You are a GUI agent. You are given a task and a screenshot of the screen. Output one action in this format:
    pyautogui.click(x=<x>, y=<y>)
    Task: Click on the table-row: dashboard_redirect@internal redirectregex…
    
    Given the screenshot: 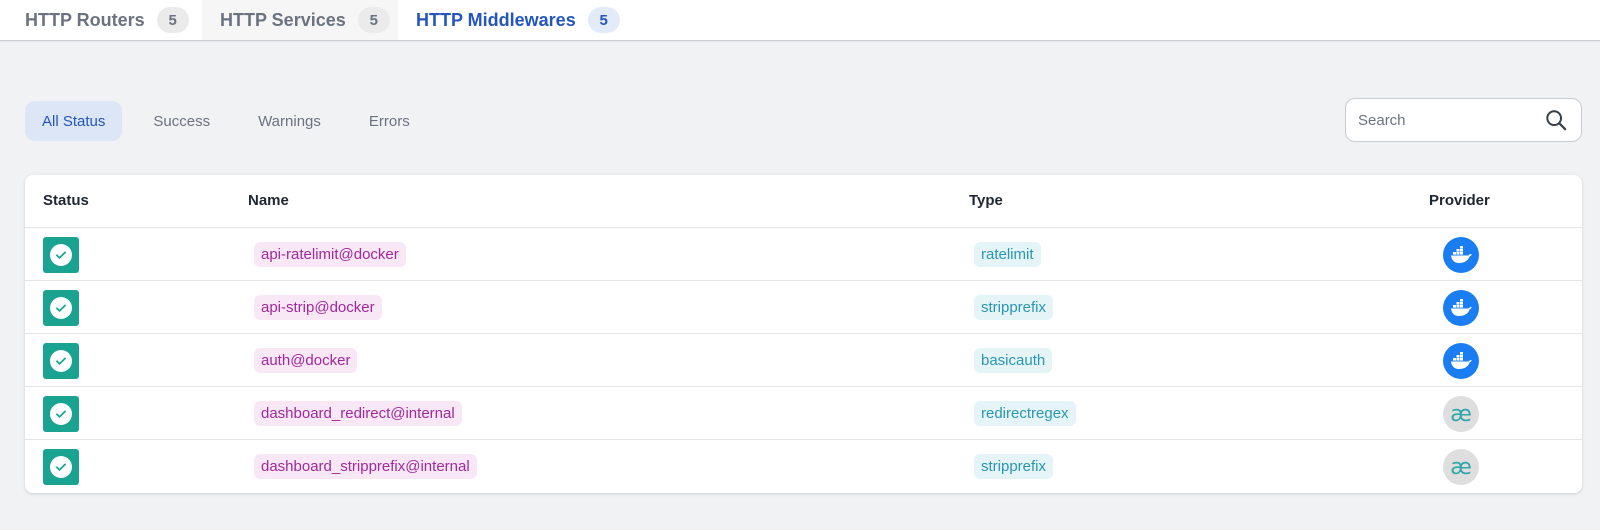 What is the action you would take?
    pyautogui.click(x=803, y=413)
    